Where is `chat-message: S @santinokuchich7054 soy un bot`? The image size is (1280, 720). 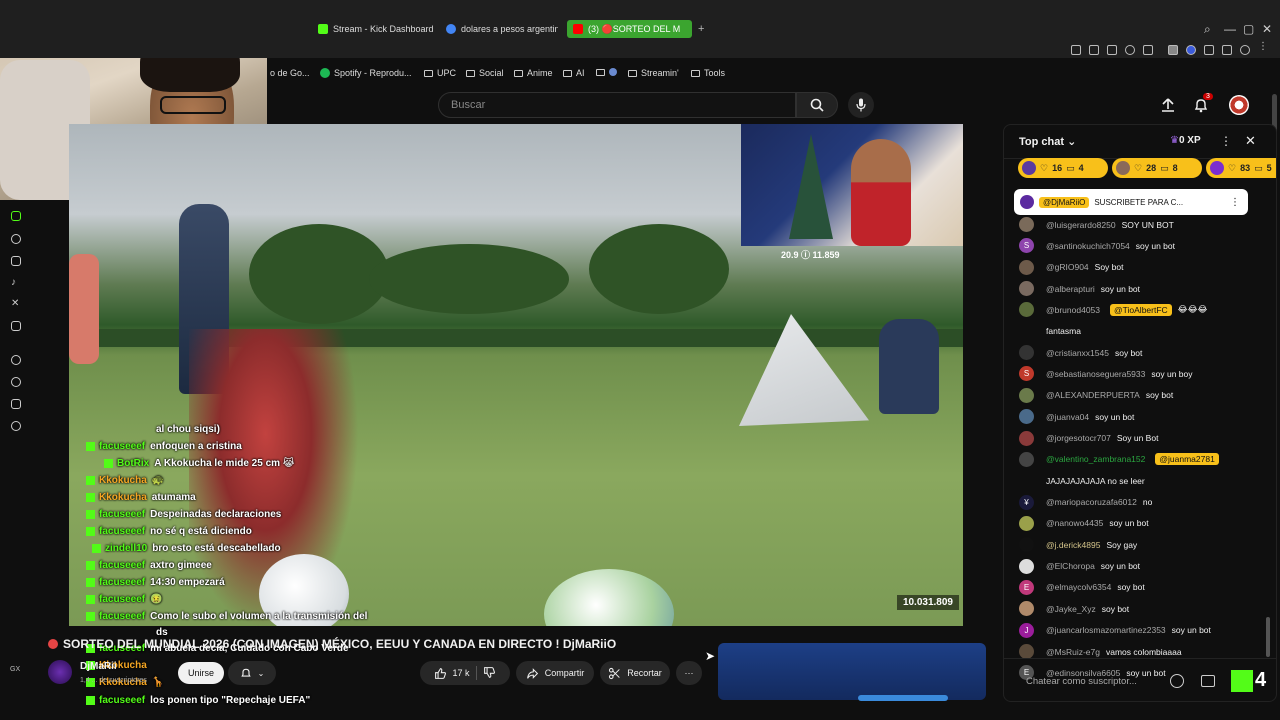 chat-message: S @santinokuchich7054 soy un bot is located at coordinates (1097, 246).